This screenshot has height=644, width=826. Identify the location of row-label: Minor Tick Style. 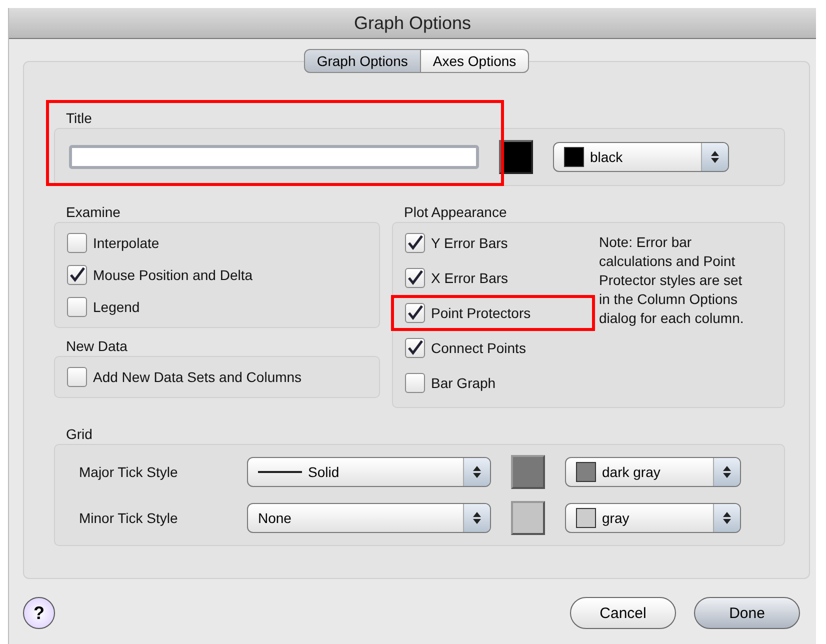
(129, 518).